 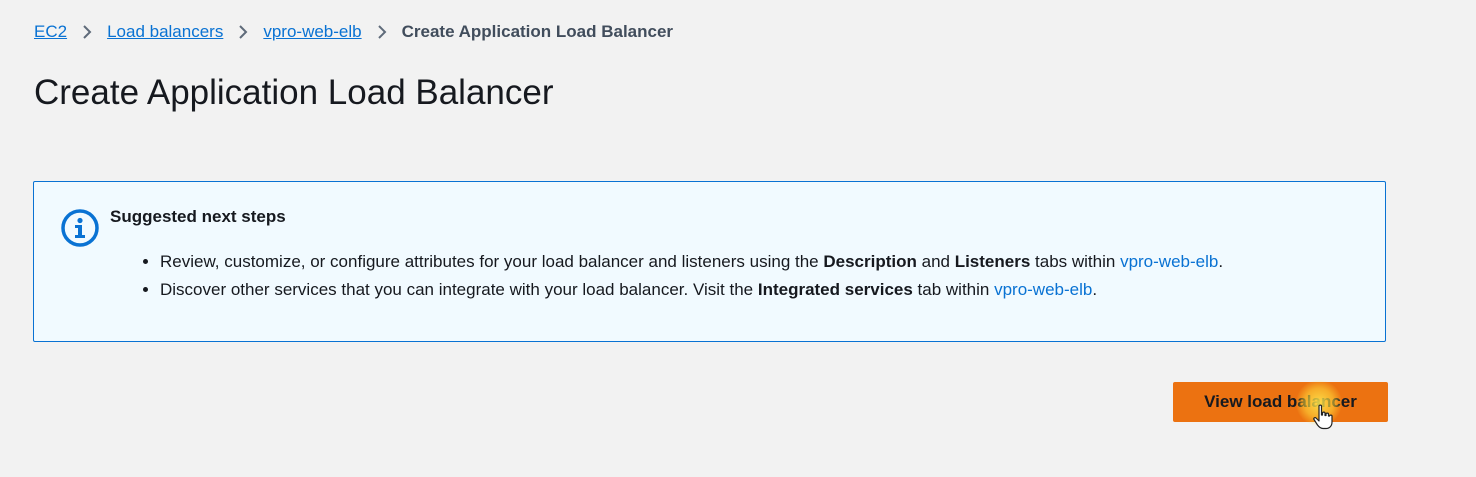 What do you see at coordinates (537, 31) in the screenshot?
I see `breadcrumb-current: Create Application Load Balancer` at bounding box center [537, 31].